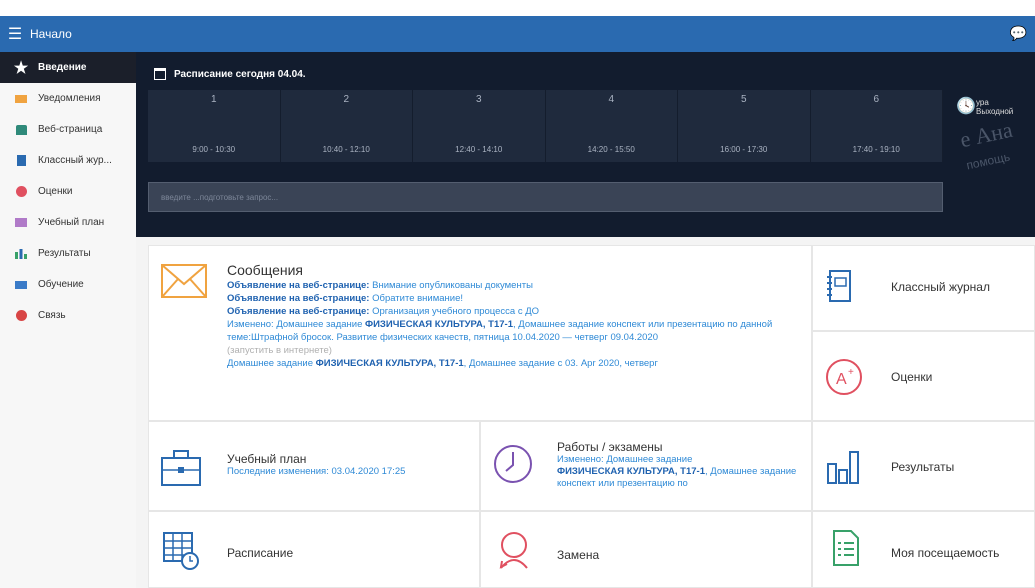 The height and width of the screenshot is (588, 1035). What do you see at coordinates (479, 126) in the screenshot?
I see `schedule-slot: 3 12:40 - 14:10` at bounding box center [479, 126].